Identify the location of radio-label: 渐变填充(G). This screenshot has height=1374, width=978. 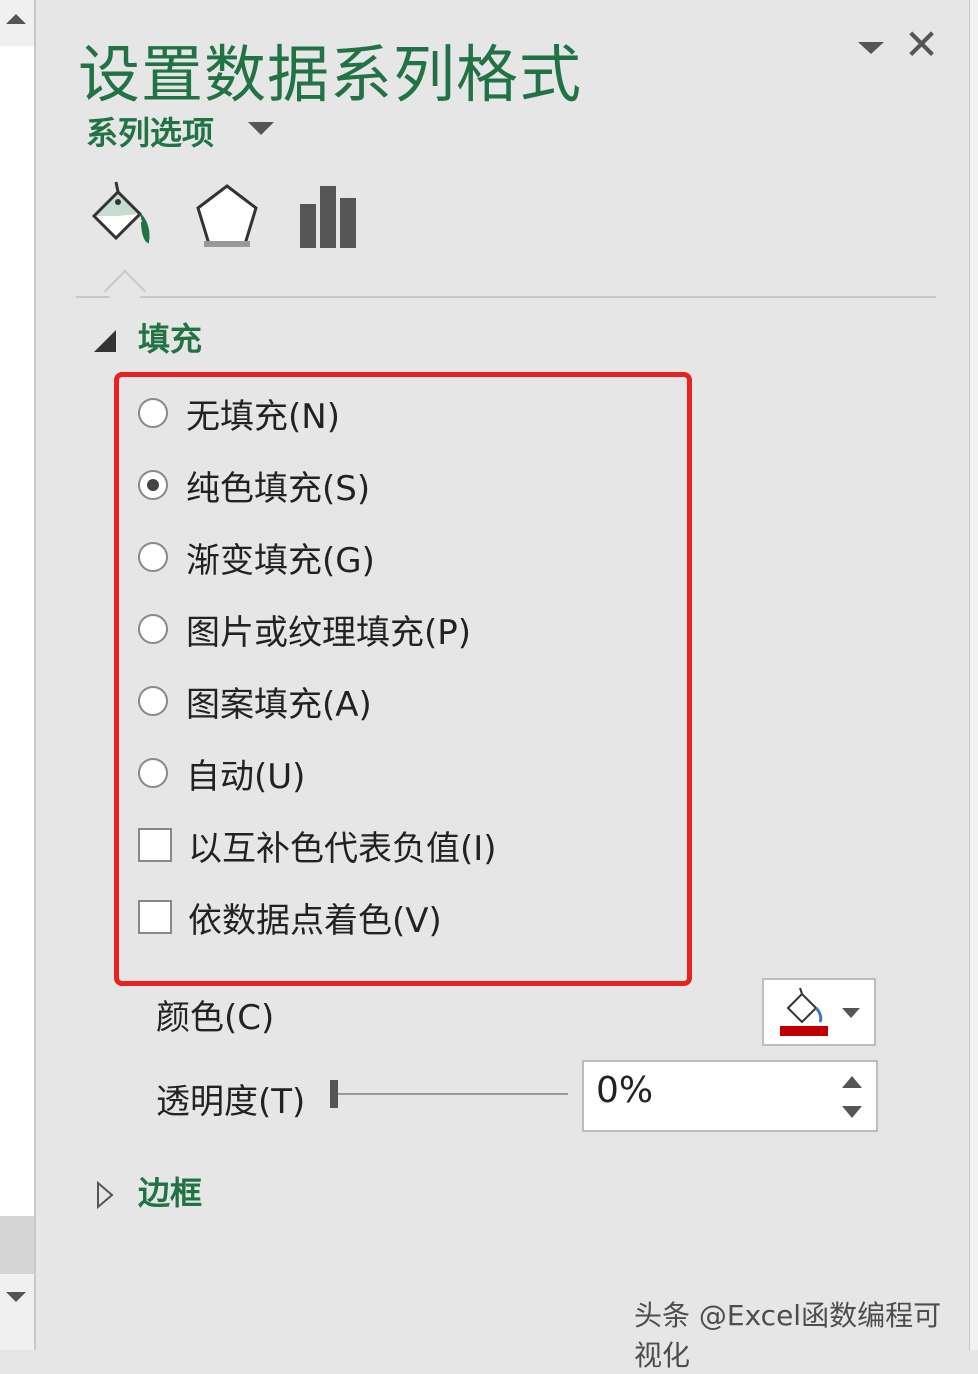
(280, 560).